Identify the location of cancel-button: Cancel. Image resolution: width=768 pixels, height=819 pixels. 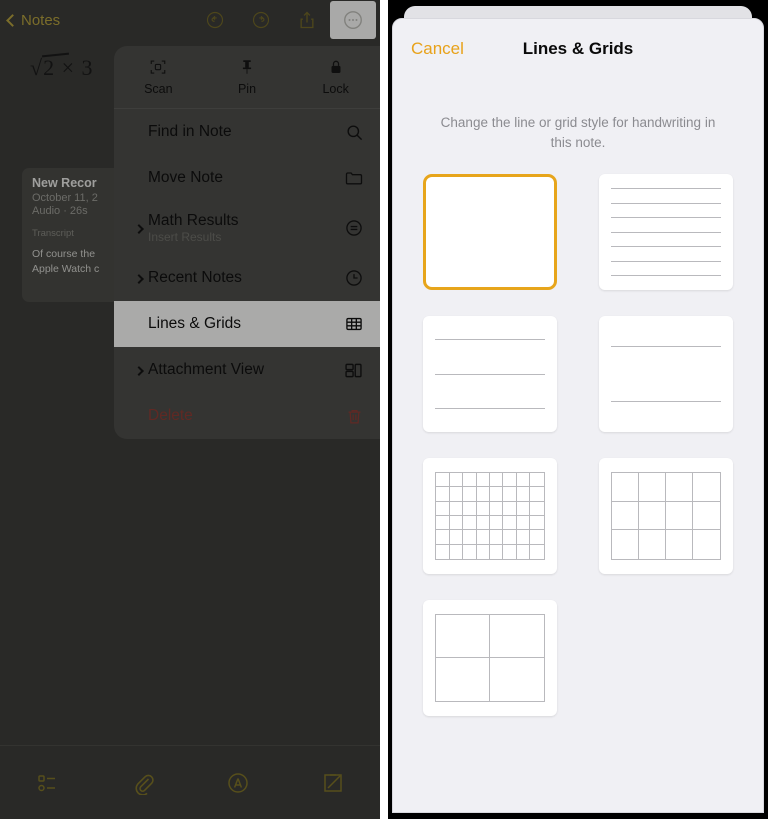
(437, 49).